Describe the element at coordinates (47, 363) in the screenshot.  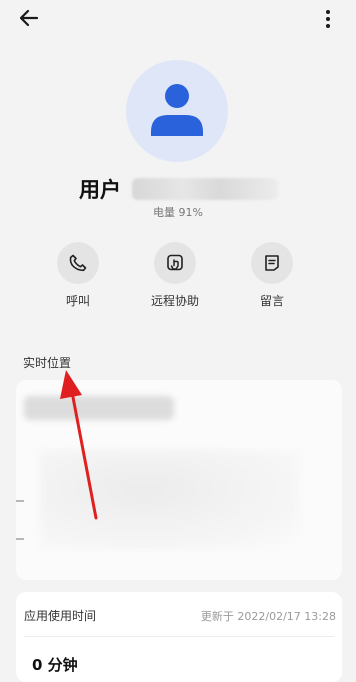
I see `location-section-title: 实时位置` at that location.